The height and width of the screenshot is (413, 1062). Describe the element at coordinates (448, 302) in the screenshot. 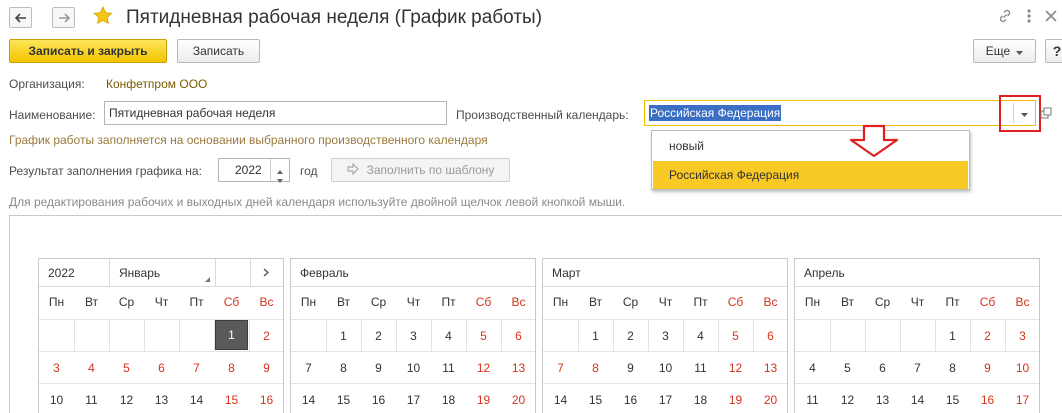

I see `weekday-header: Пт` at that location.